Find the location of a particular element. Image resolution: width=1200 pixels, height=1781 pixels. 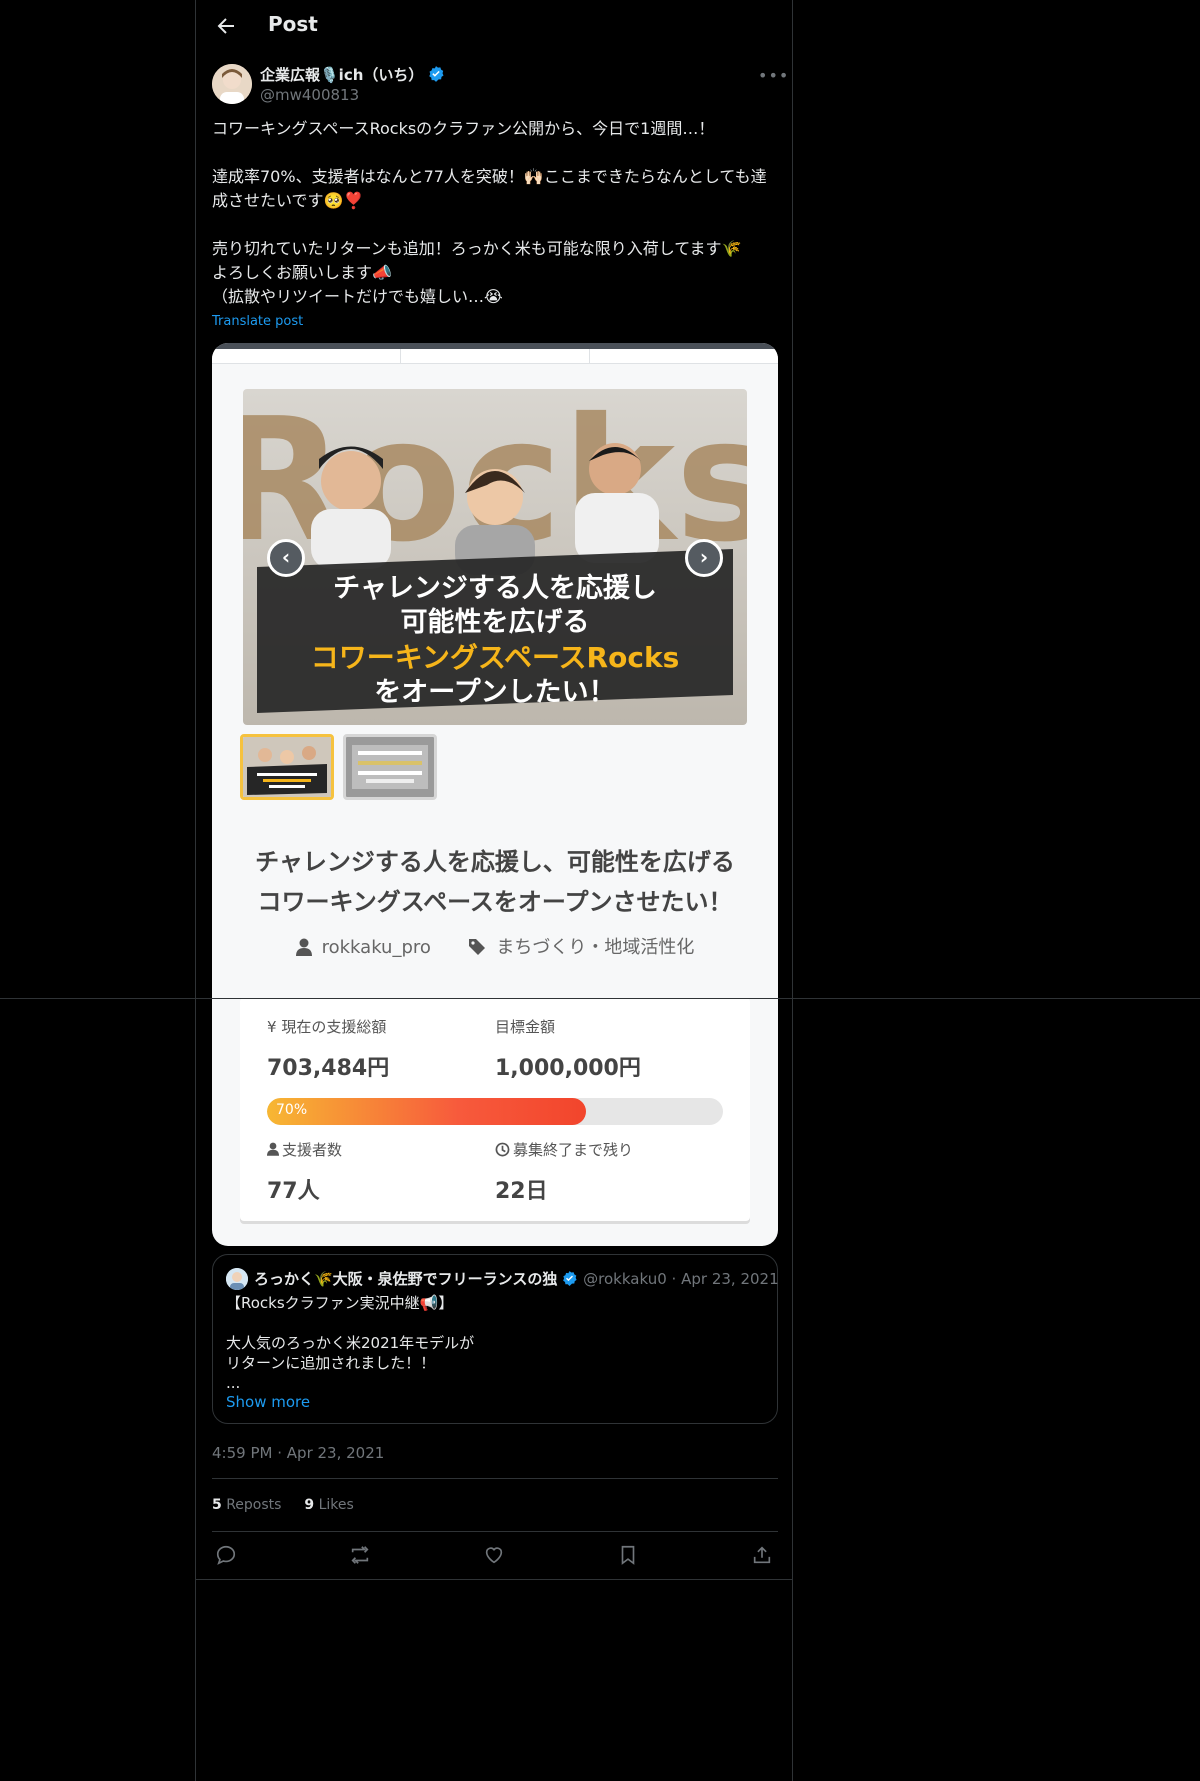

project-category: まちづくり・地域活性化 is located at coordinates (595, 947).